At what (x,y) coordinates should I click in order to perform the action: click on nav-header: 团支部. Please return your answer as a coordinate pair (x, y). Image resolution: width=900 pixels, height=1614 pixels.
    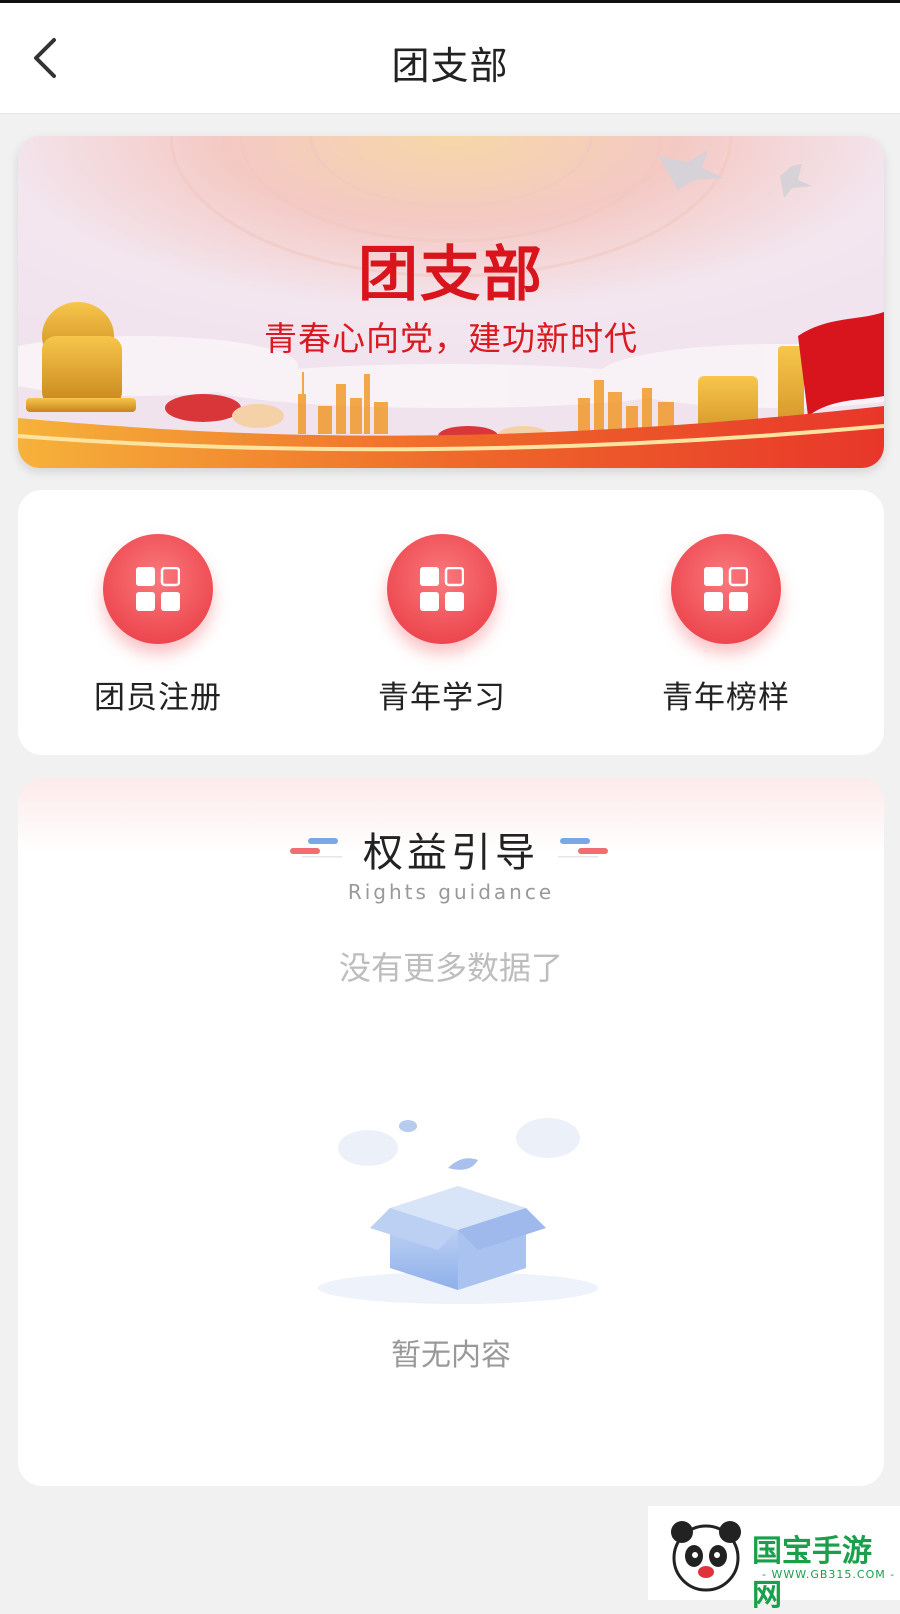
    Looking at the image, I should click on (450, 58).